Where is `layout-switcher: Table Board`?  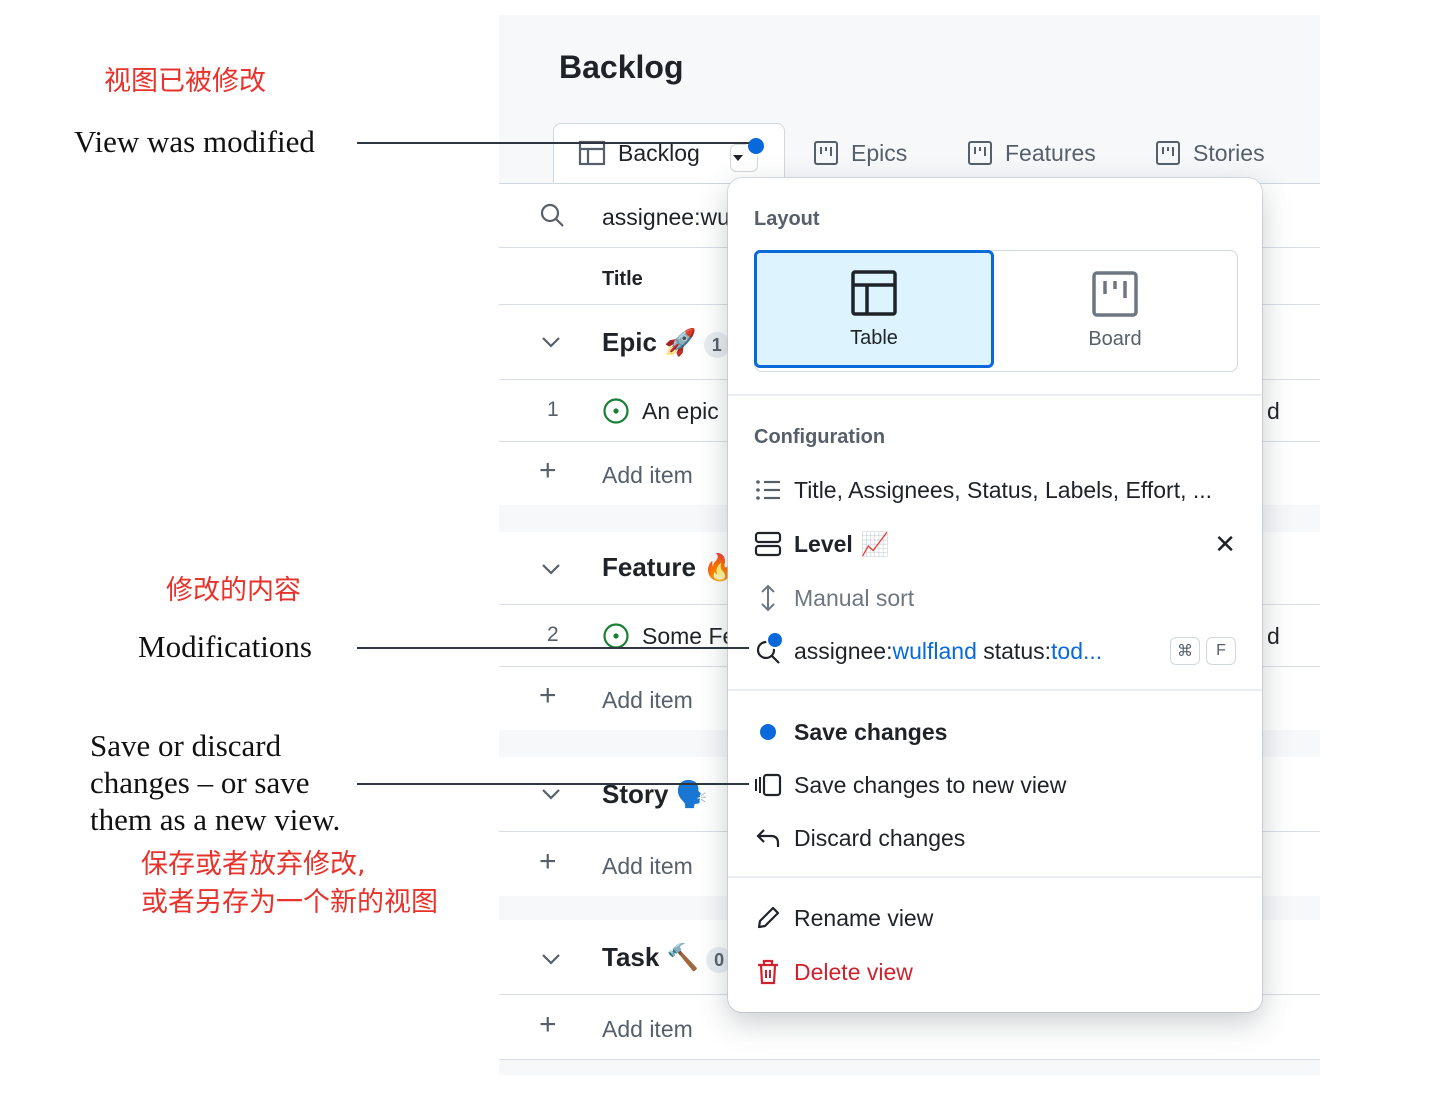
layout-switcher: Table Board is located at coordinates (996, 311).